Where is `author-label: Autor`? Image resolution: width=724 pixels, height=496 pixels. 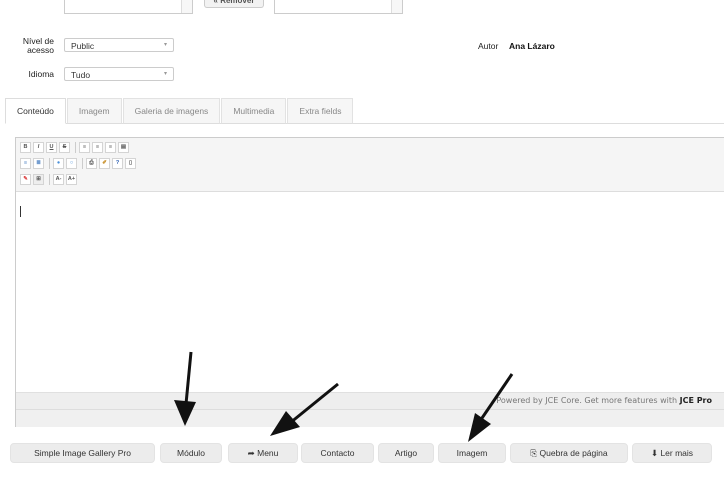
author-label: Autor is located at coordinates (488, 46).